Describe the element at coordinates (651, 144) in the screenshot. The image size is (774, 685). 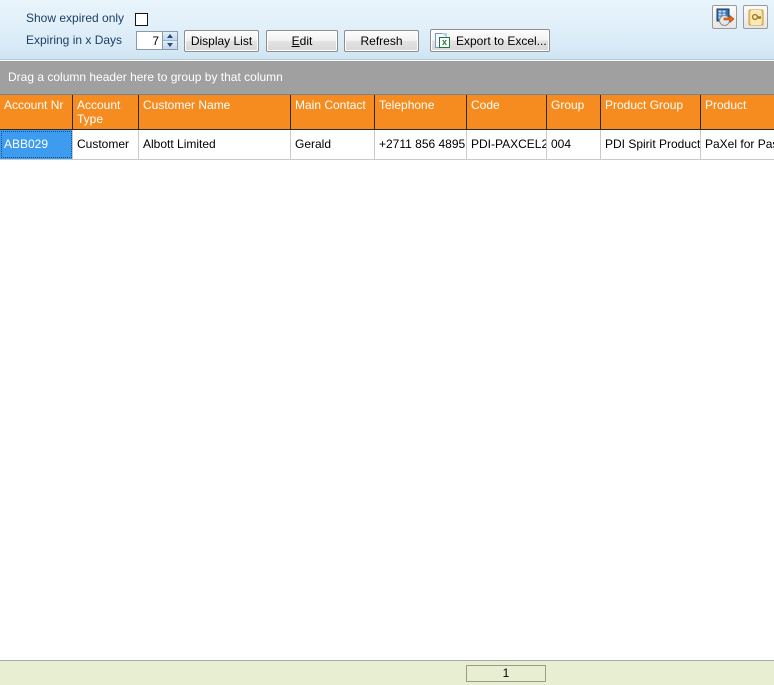
I see `grid-cell: PDI Spirit Products` at that location.